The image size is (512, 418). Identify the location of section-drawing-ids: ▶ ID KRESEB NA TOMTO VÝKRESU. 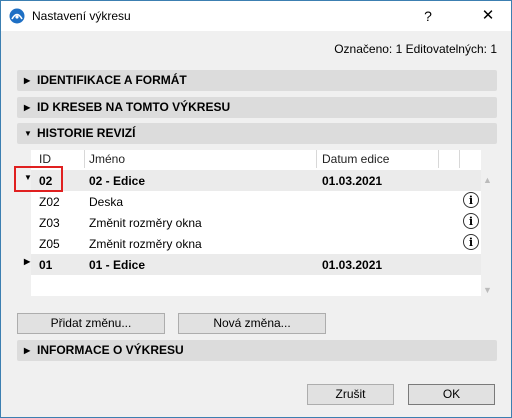
(257, 107).